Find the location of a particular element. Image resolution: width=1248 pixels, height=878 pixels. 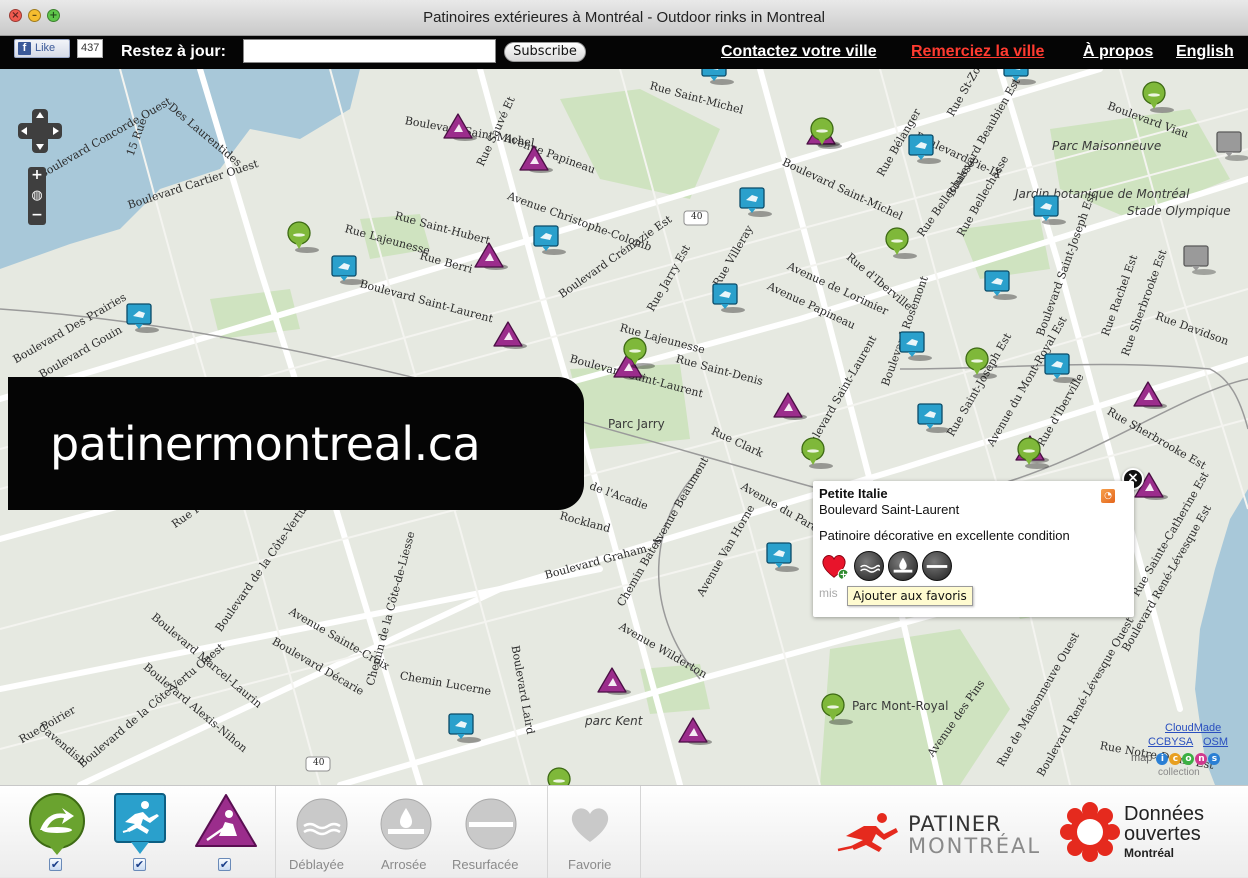

cleared-icon is located at coordinates (869, 566).